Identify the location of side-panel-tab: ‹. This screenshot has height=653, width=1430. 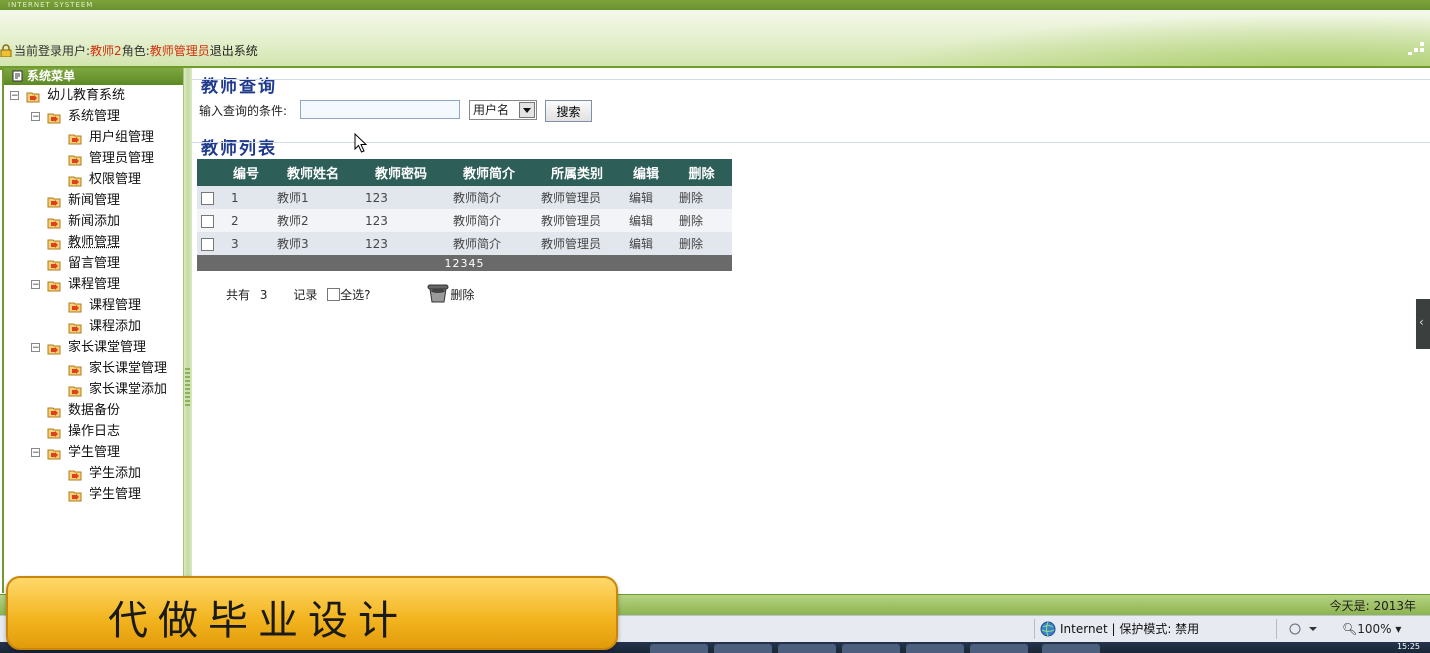
(1423, 324).